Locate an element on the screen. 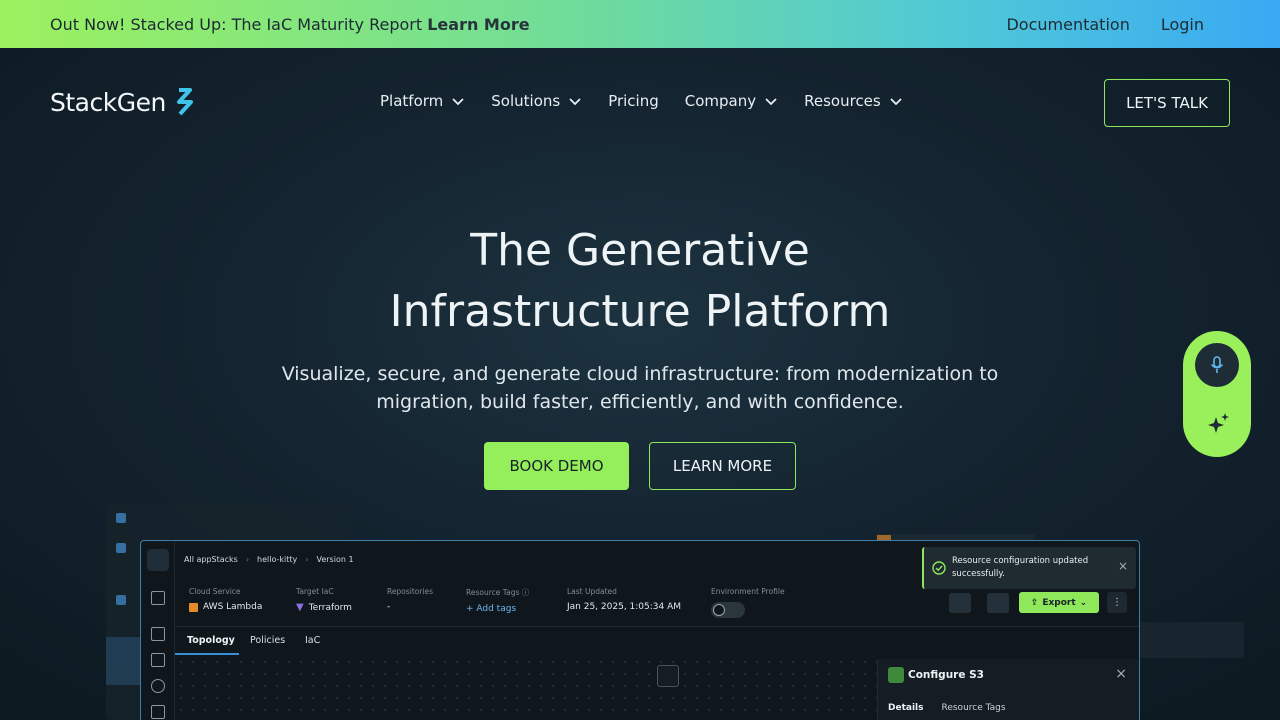 This screenshot has height=720, width=1280. panel-title: Configure S3 is located at coordinates (946, 675).